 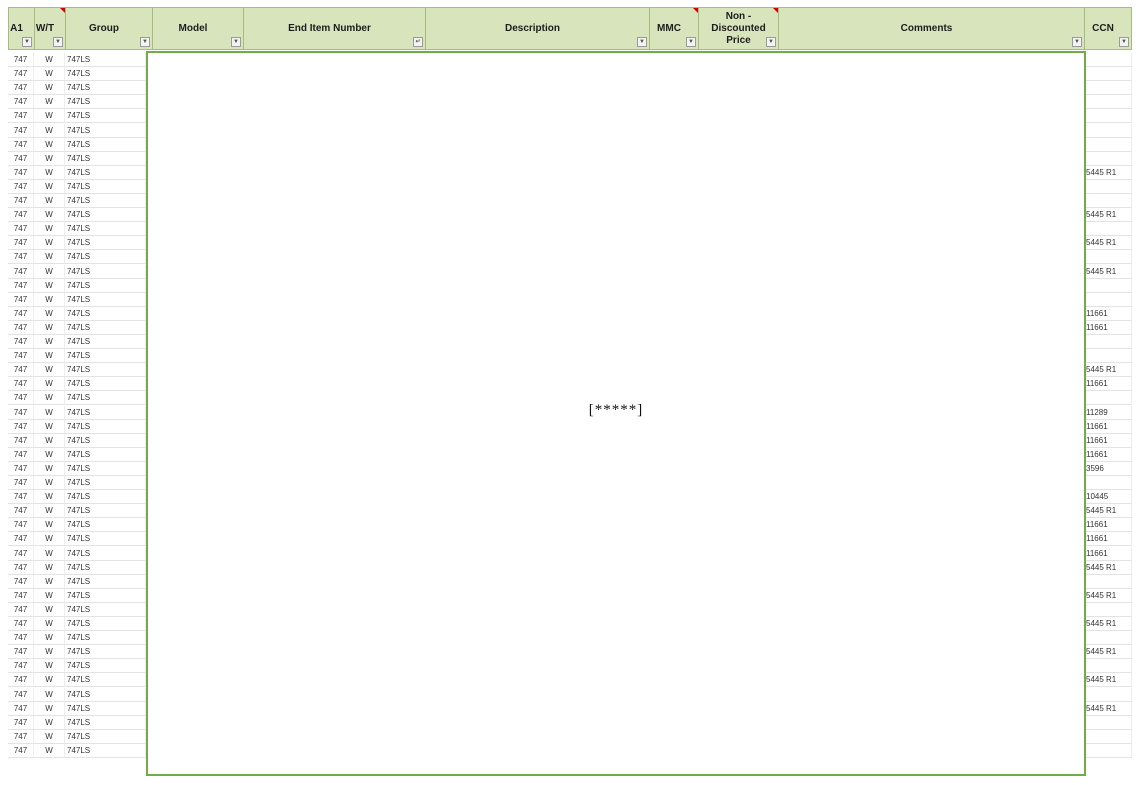 What do you see at coordinates (21, 28) in the screenshot?
I see `column-header-a1: A1 ▼` at bounding box center [21, 28].